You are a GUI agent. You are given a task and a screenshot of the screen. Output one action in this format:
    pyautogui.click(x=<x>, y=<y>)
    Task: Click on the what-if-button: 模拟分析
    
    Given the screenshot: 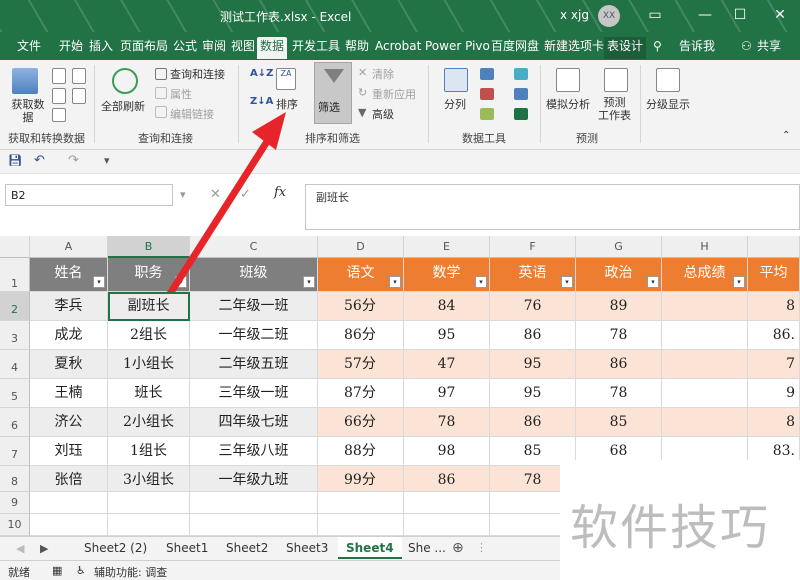 What is the action you would take?
    pyautogui.click(x=568, y=104)
    